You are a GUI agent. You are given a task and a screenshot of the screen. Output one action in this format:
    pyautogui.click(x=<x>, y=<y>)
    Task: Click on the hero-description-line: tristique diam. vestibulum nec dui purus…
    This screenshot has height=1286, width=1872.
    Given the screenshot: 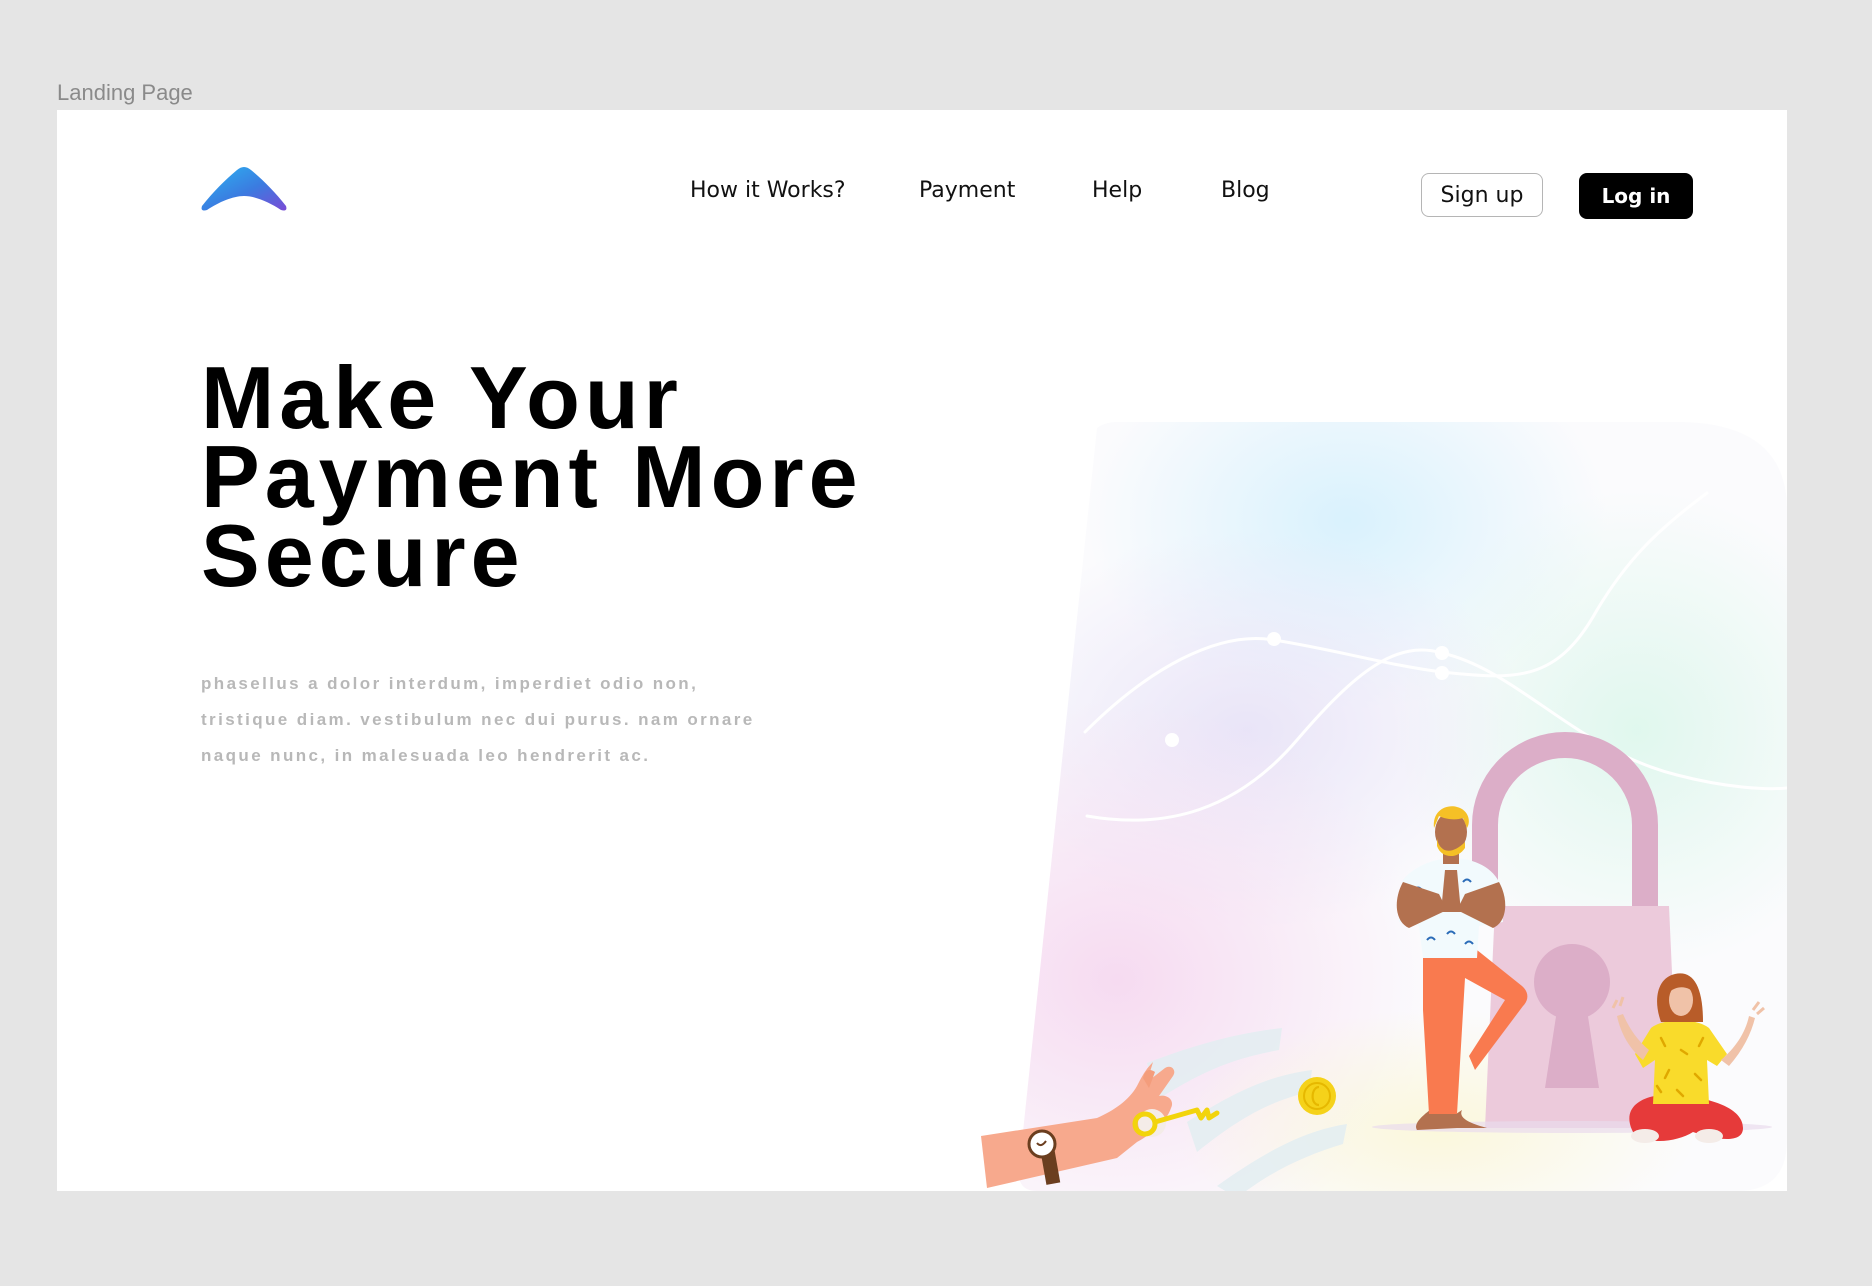 What is the action you would take?
    pyautogui.click(x=478, y=719)
    